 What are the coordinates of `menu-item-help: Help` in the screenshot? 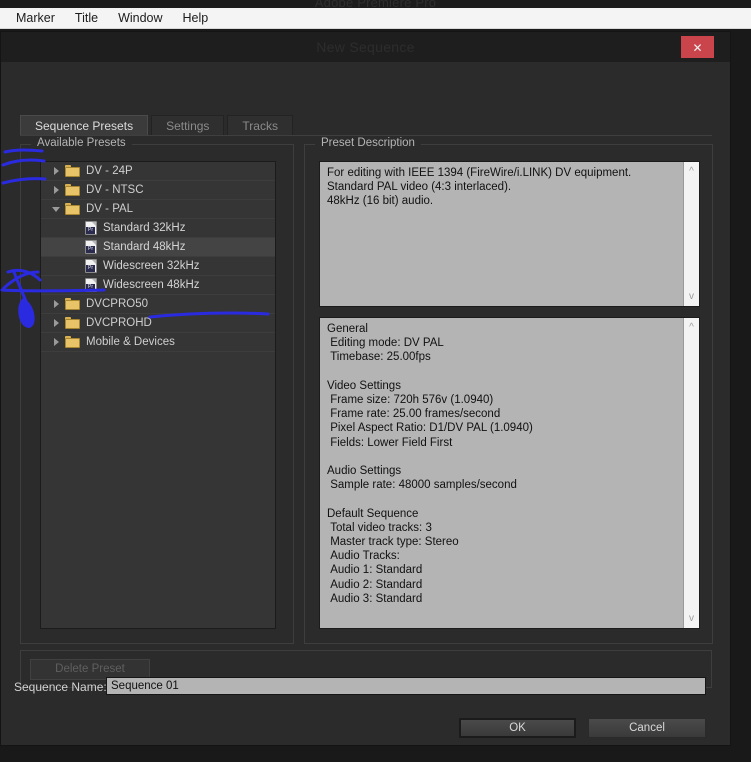 It's located at (196, 18).